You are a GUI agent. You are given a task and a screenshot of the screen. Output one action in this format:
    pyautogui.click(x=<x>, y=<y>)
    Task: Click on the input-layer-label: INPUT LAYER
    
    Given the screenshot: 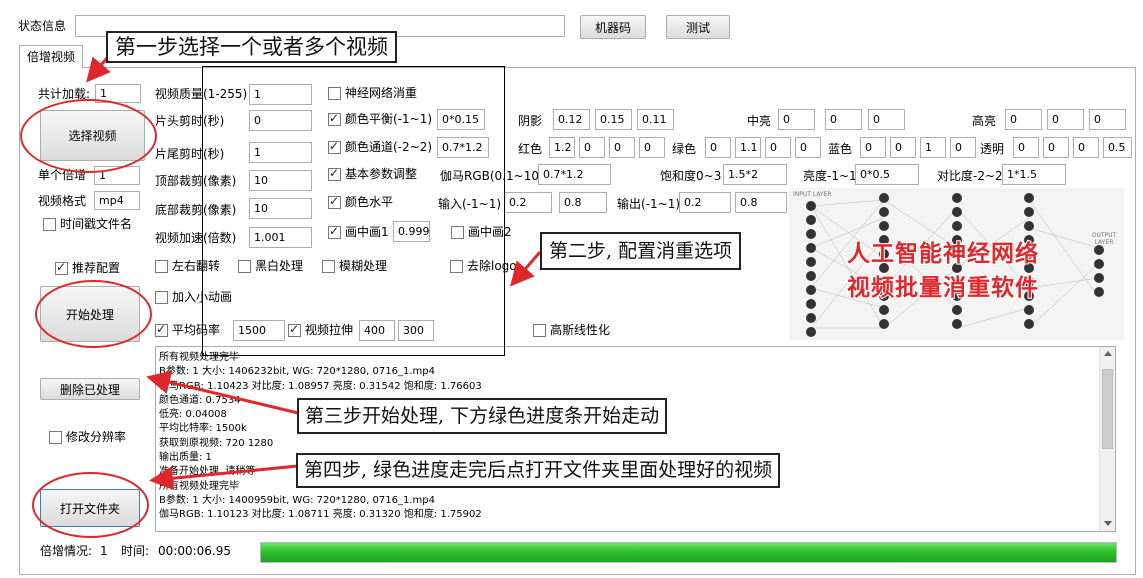 What is the action you would take?
    pyautogui.click(x=812, y=194)
    